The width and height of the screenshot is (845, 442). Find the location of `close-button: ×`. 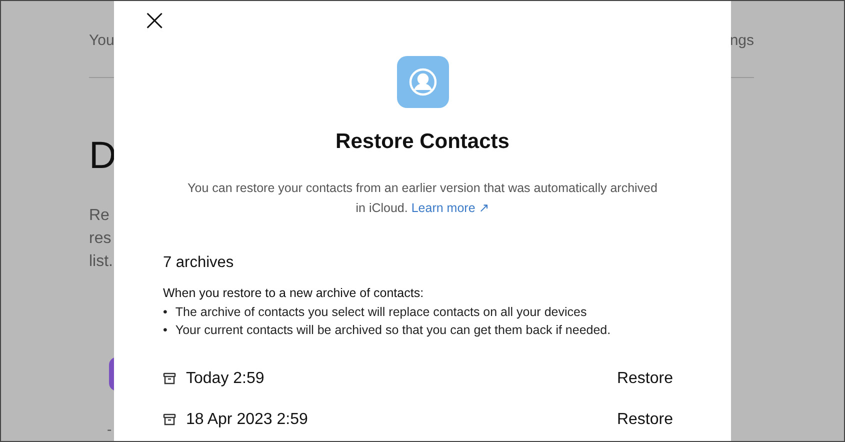

close-button: × is located at coordinates (155, 21).